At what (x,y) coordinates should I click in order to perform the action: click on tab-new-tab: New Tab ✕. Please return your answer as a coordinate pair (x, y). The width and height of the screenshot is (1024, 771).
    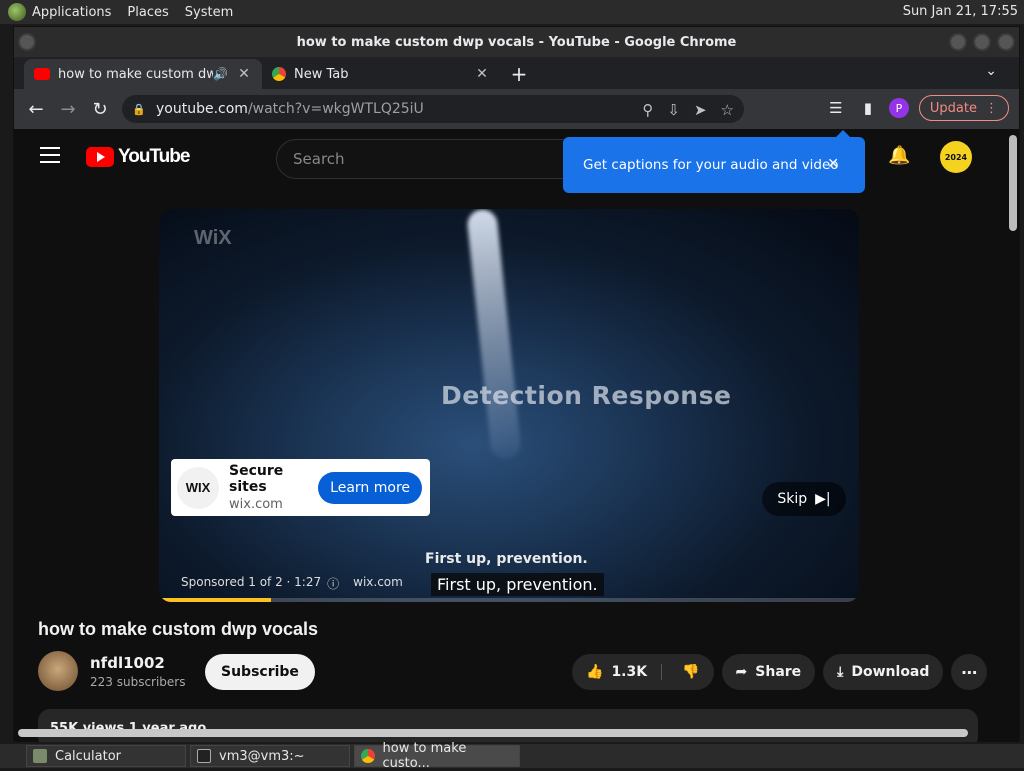
    Looking at the image, I should click on (381, 74).